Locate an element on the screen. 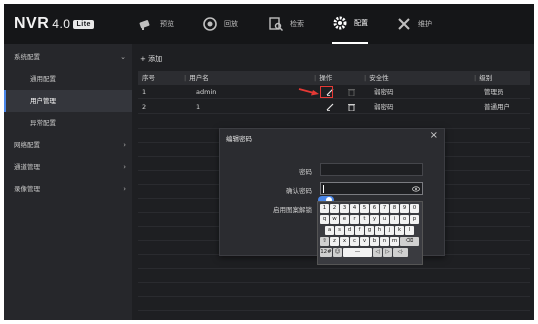  key: c is located at coordinates (354, 241).